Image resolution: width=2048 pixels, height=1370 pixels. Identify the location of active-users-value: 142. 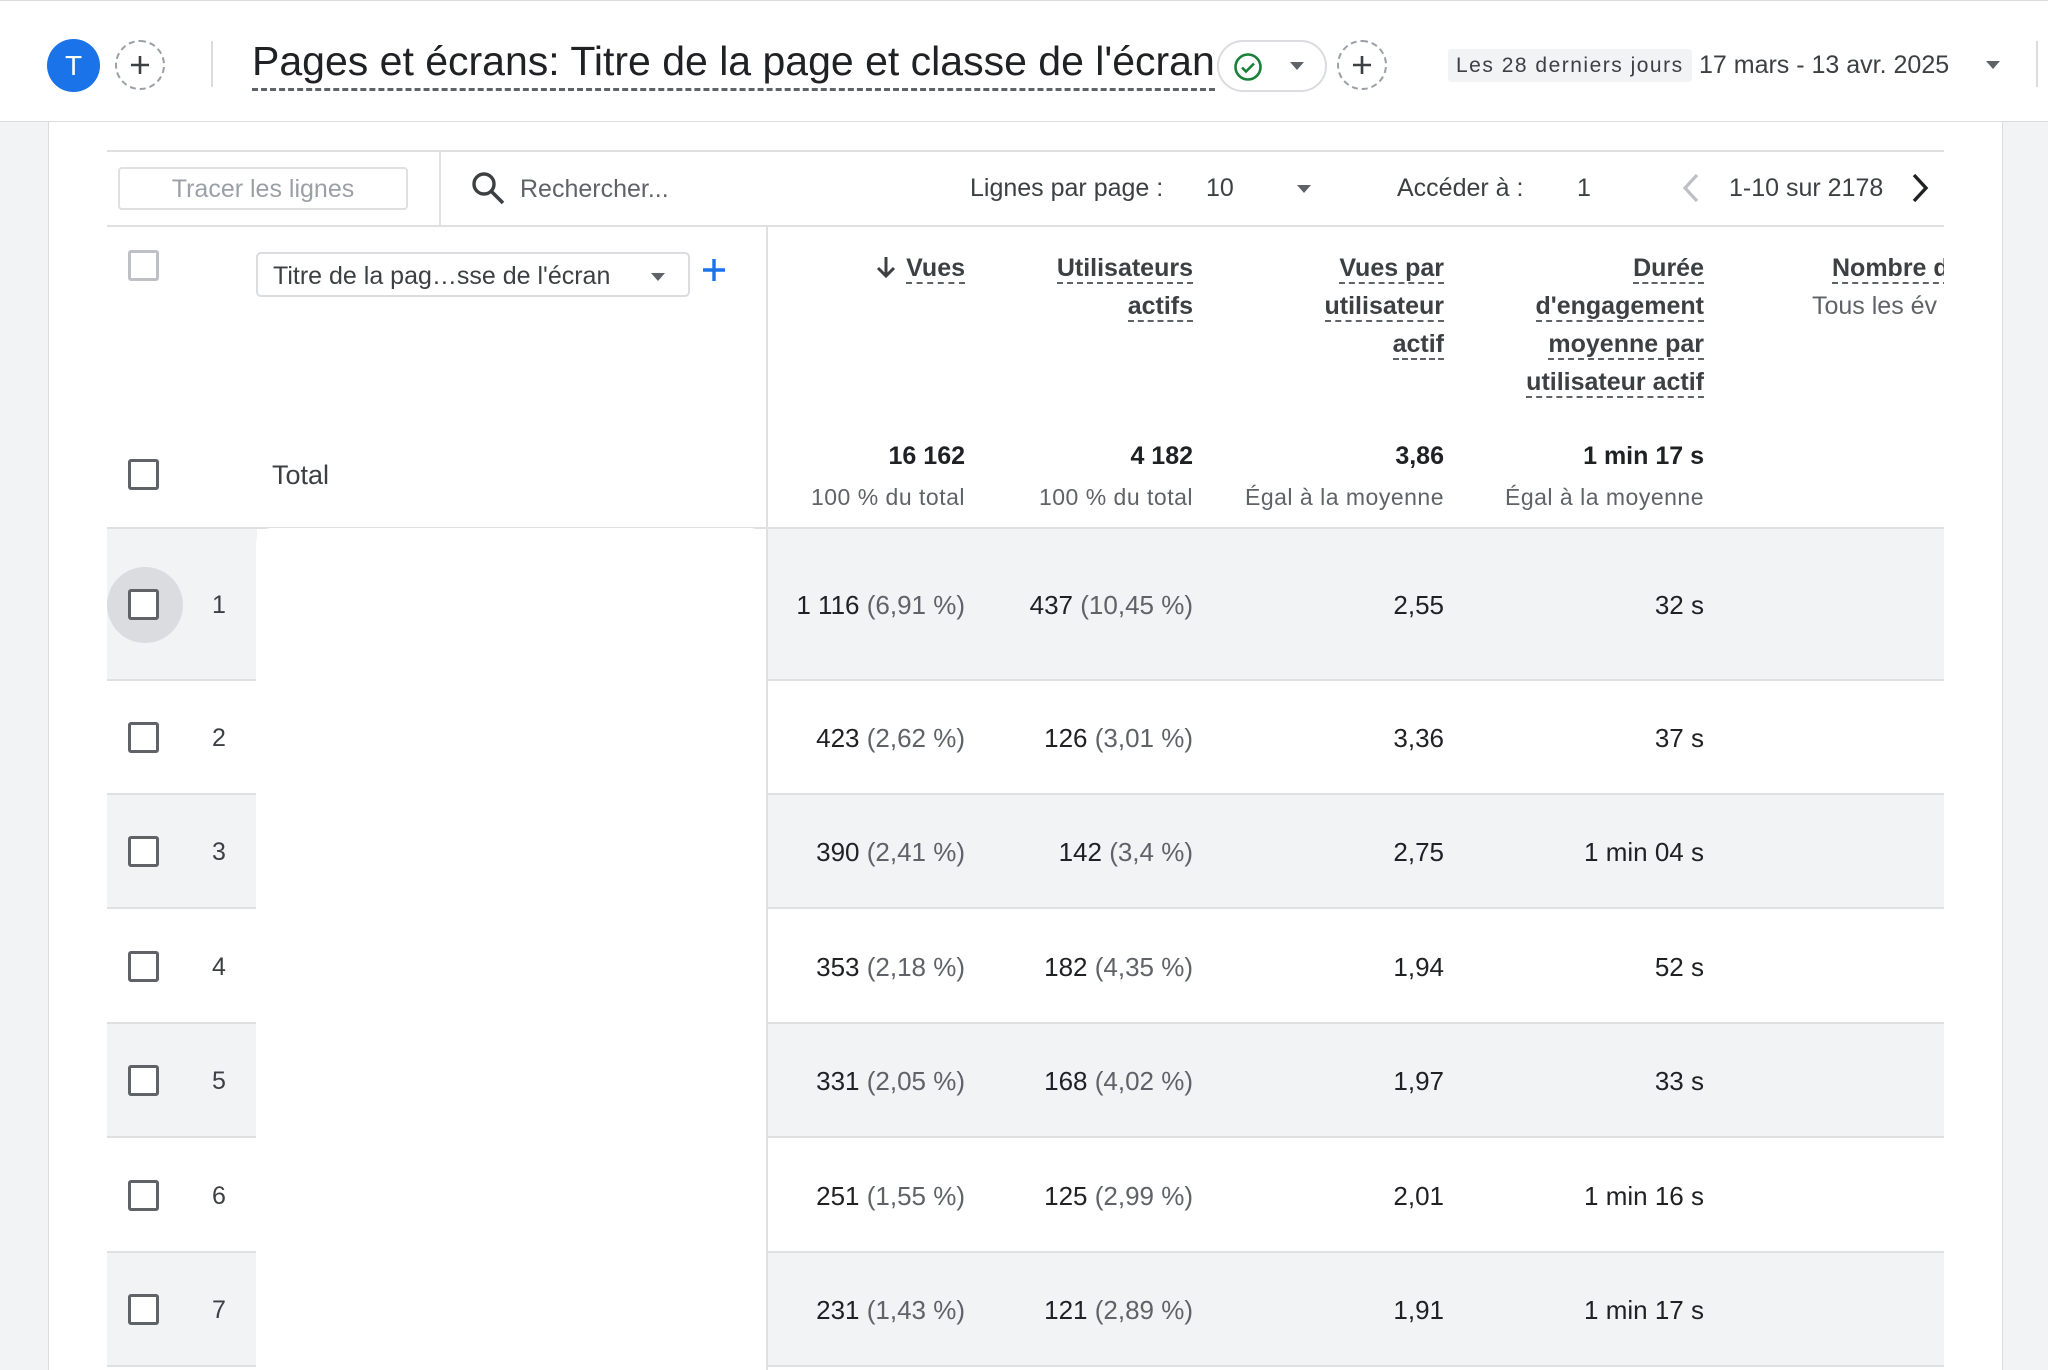
(1080, 852).